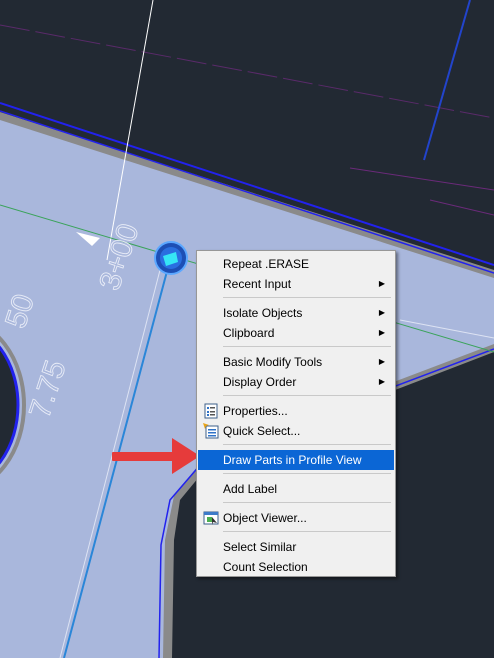 This screenshot has height=658, width=494. I want to click on menu-item-select-similar: Select Similar, so click(296, 547).